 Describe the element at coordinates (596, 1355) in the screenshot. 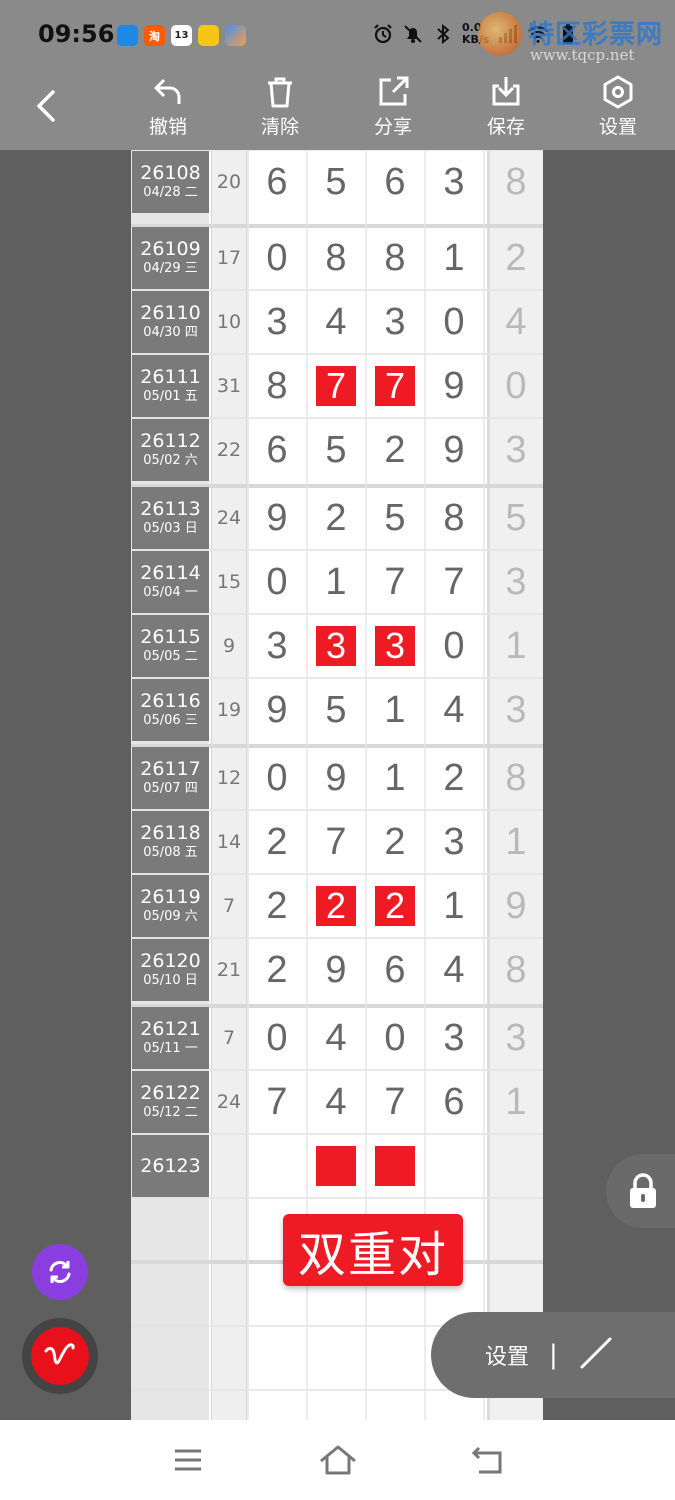

I see `line-tool-icon` at that location.